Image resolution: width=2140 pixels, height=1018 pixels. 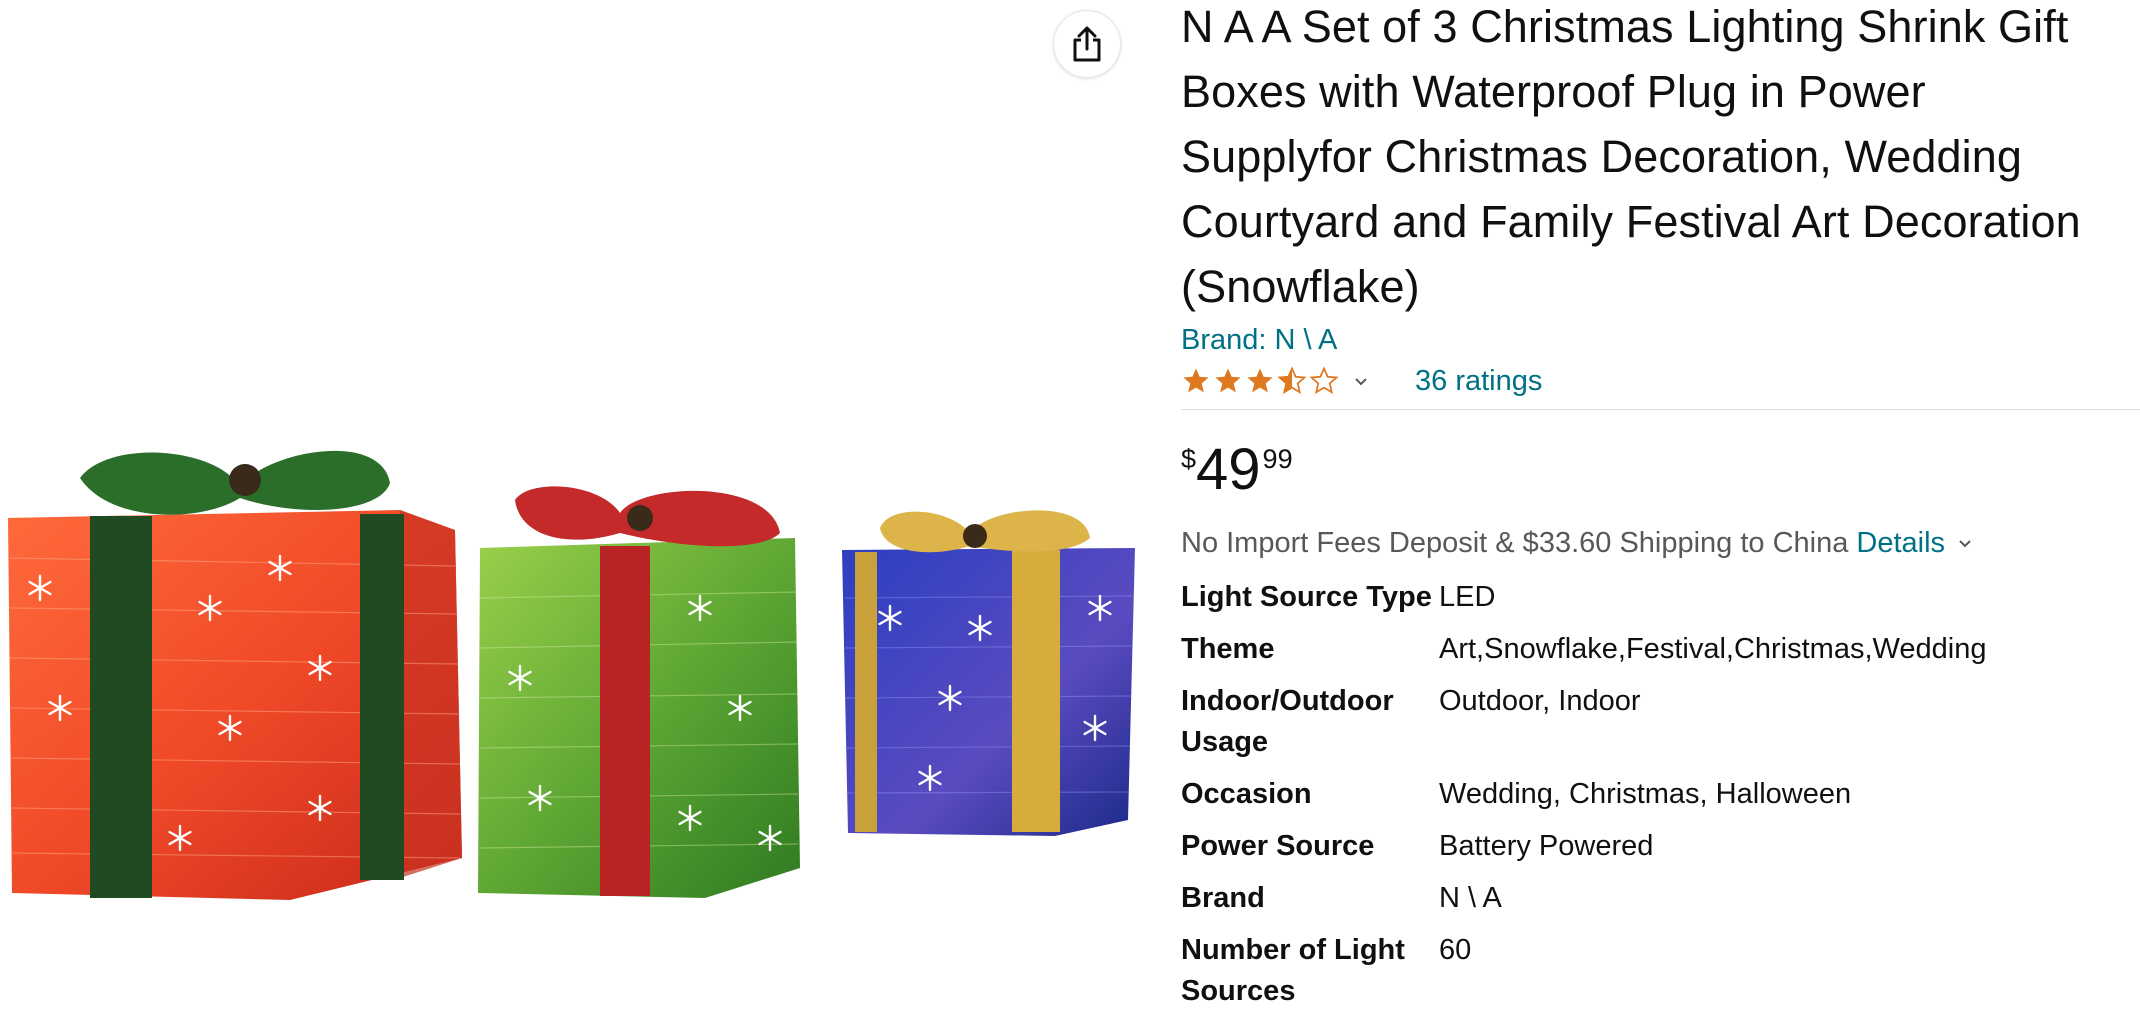 I want to click on spec-row: Occasion Wedding, Christmas, Halloween, so click(x=1583, y=795).